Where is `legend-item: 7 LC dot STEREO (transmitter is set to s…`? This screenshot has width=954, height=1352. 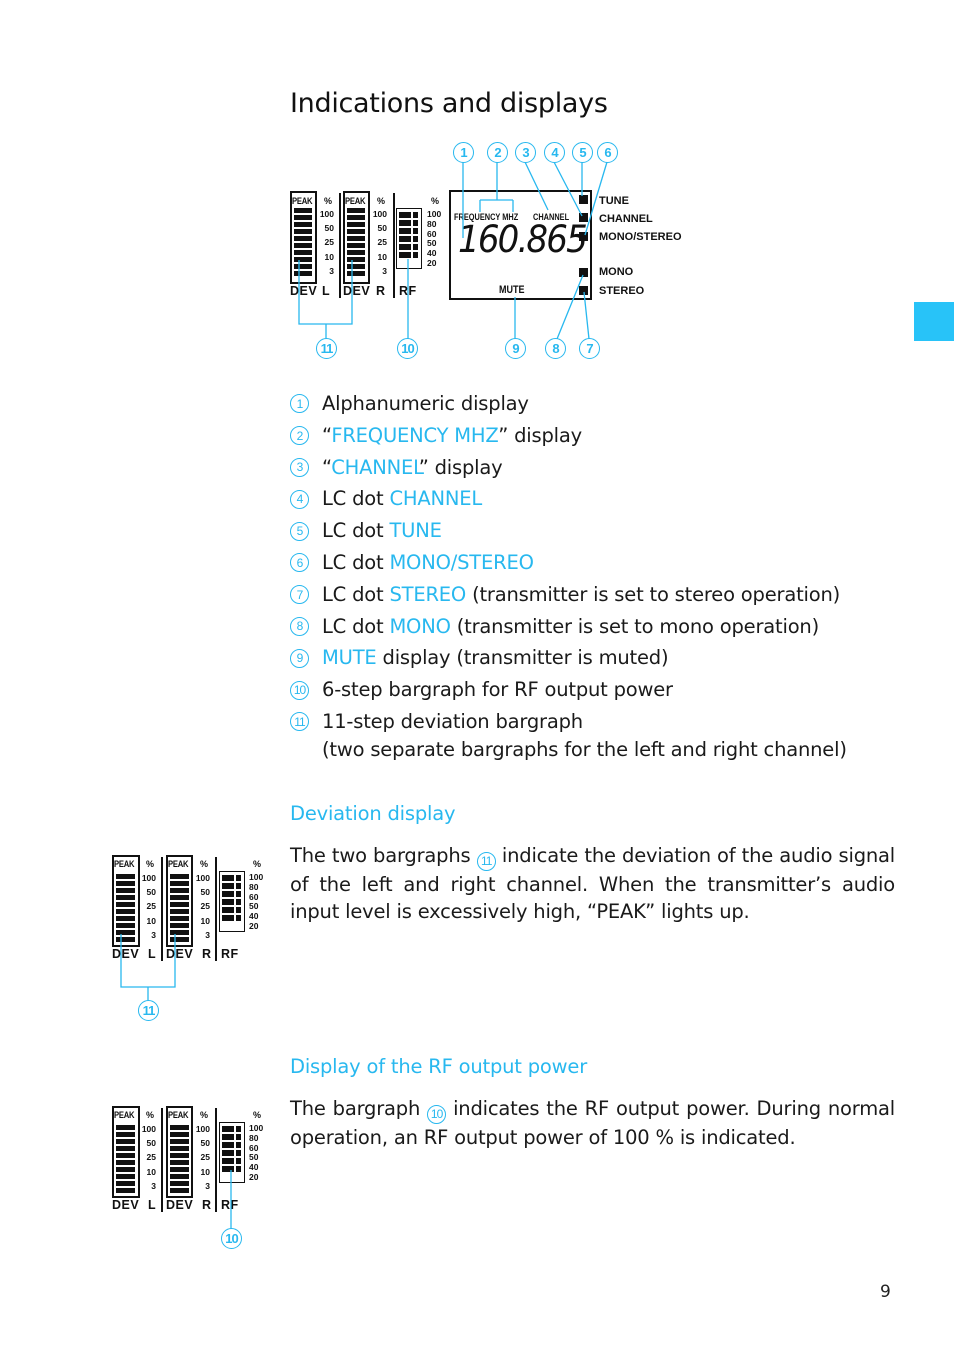
legend-item: 7 LC dot STEREO (transmitter is set to s… is located at coordinates (568, 595).